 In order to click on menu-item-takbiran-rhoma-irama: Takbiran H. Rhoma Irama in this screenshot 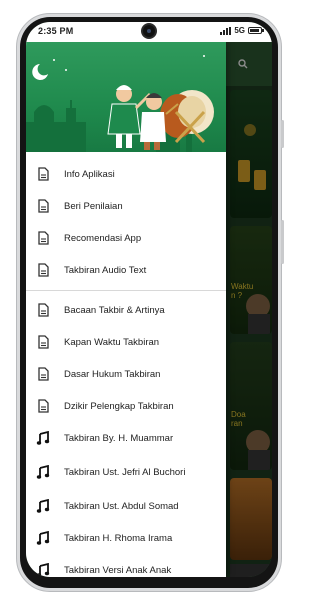, I will do `click(126, 538)`.